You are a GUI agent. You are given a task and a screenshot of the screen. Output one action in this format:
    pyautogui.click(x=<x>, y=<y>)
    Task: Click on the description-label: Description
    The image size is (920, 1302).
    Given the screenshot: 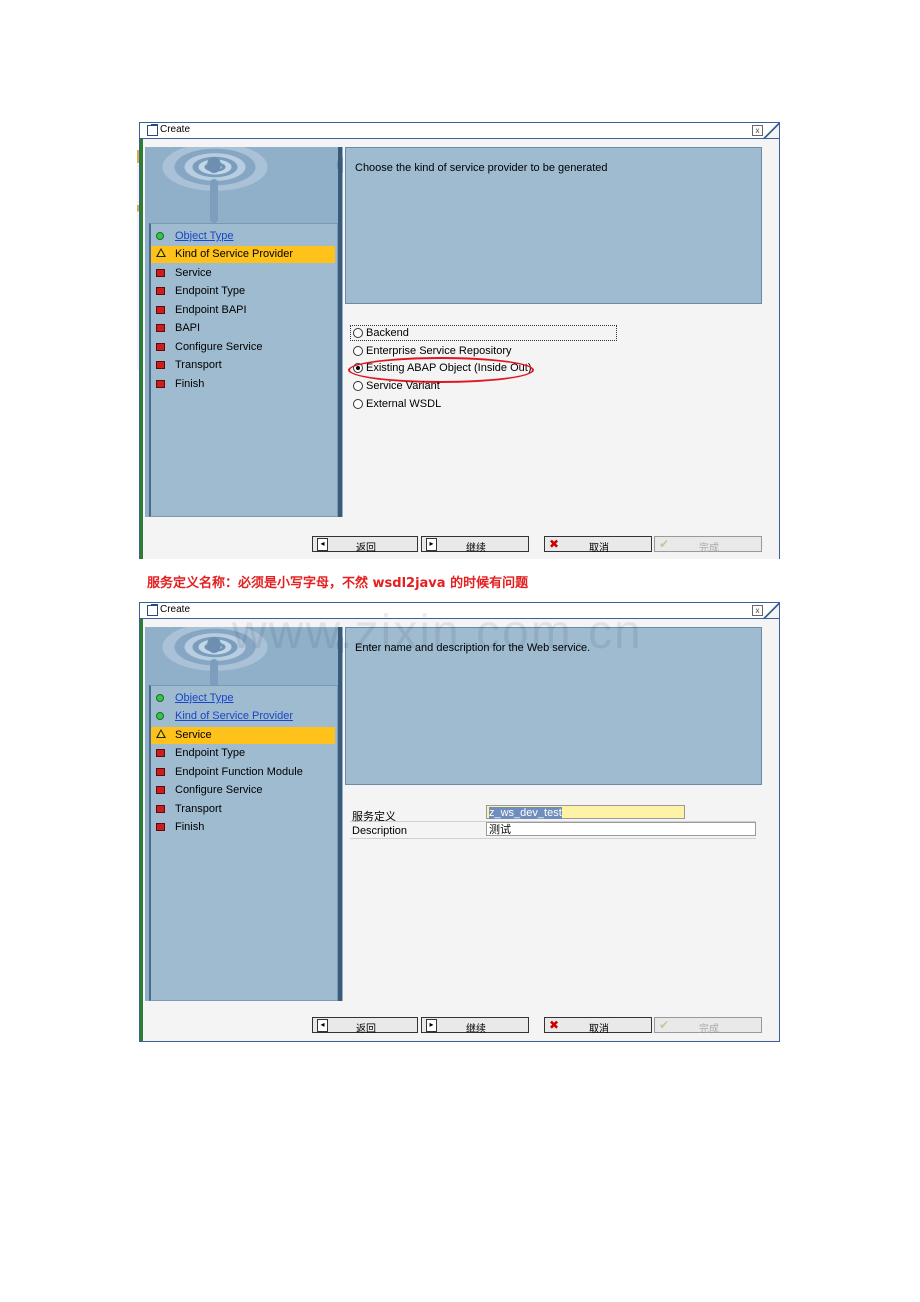 What is the action you would take?
    pyautogui.click(x=380, y=831)
    